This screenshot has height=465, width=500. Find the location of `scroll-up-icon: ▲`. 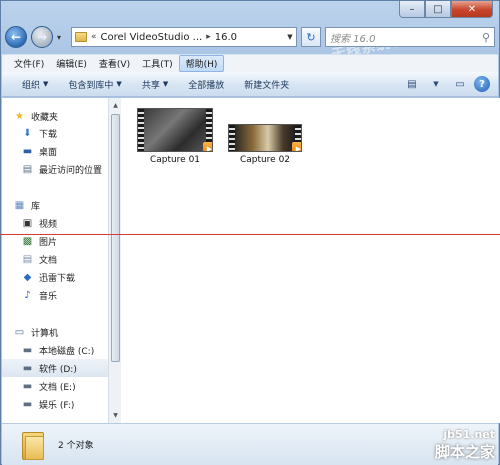

scroll-up-icon: ▲ is located at coordinates (115, 105).